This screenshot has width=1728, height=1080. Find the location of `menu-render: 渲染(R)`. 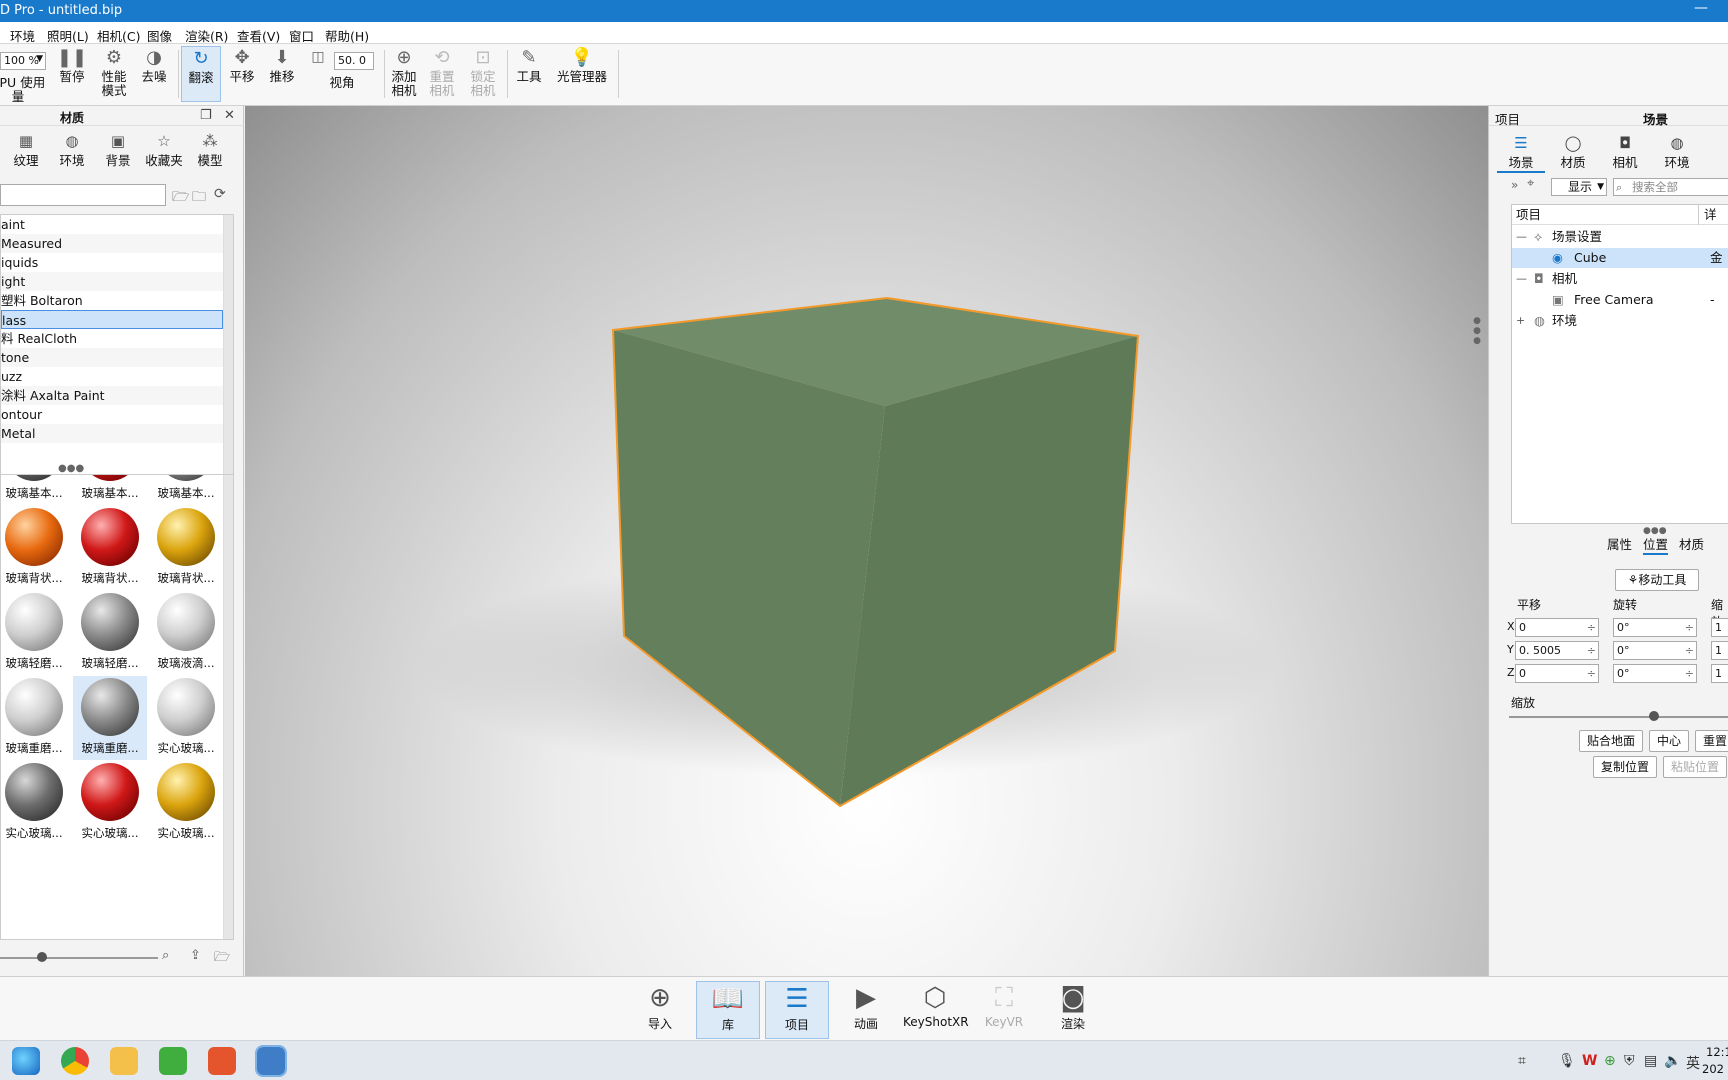

menu-render: 渲染(R) is located at coordinates (206, 35).